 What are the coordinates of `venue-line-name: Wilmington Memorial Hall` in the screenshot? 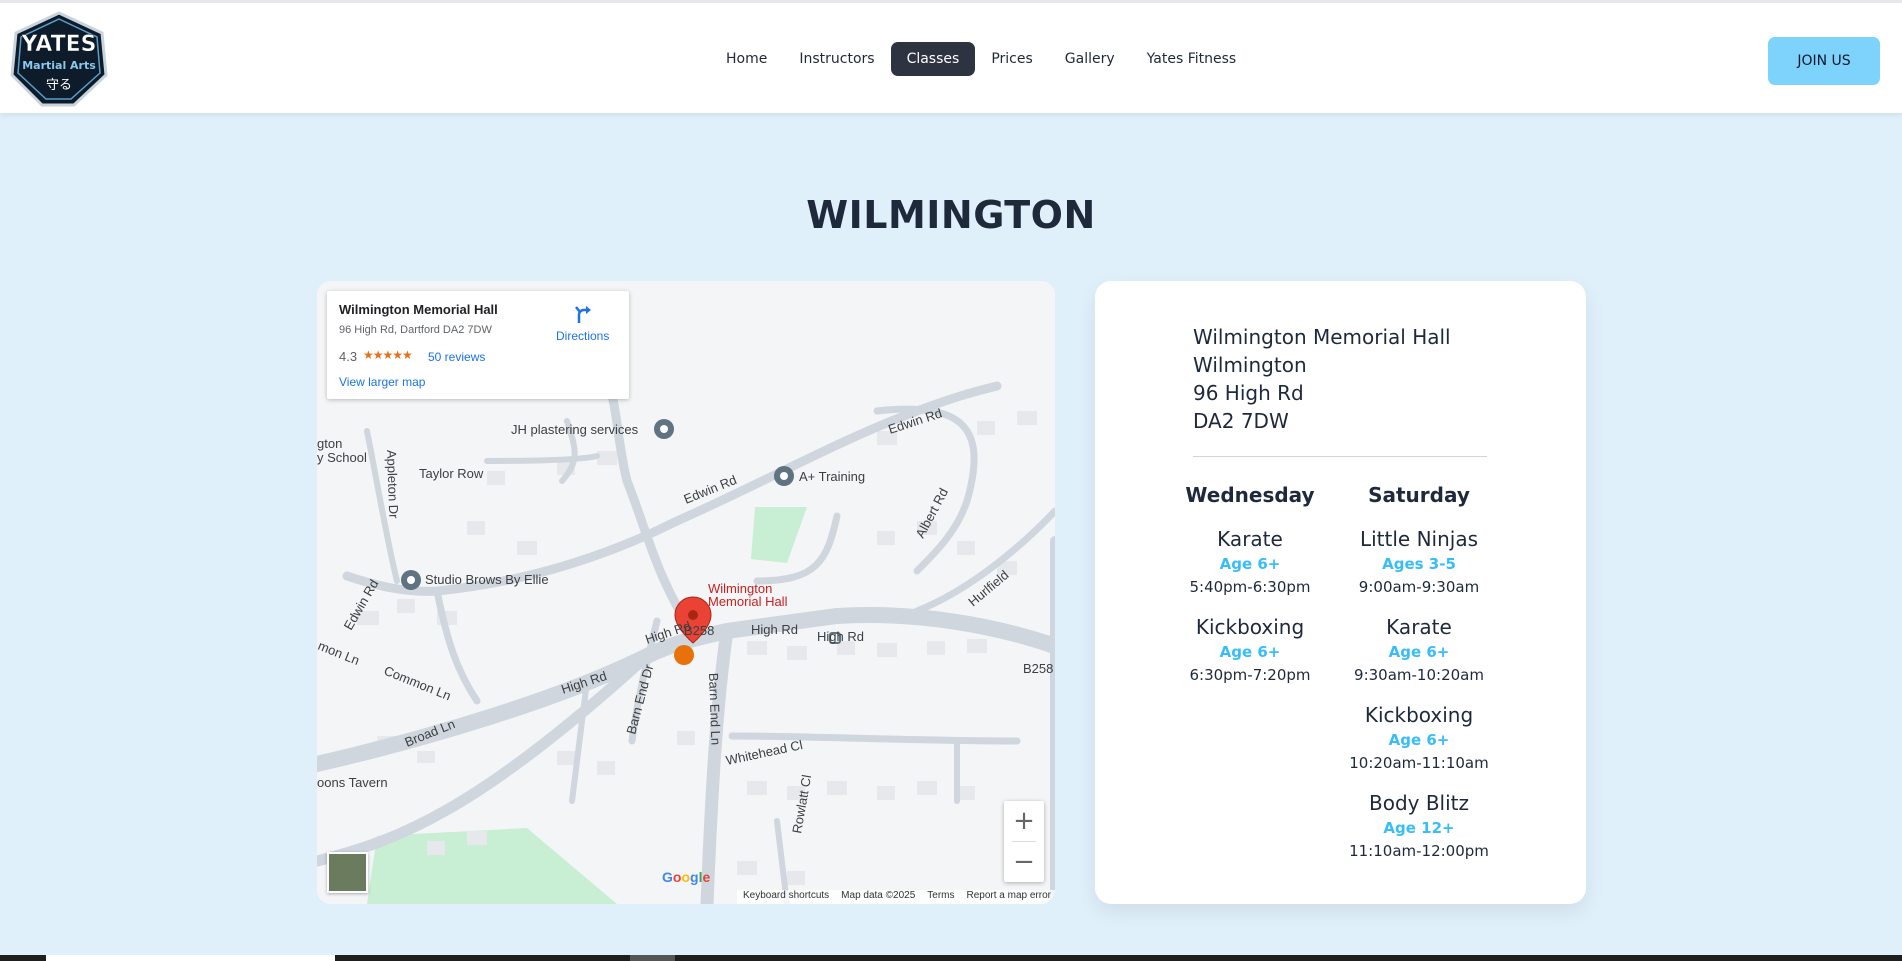 It's located at (1322, 337).